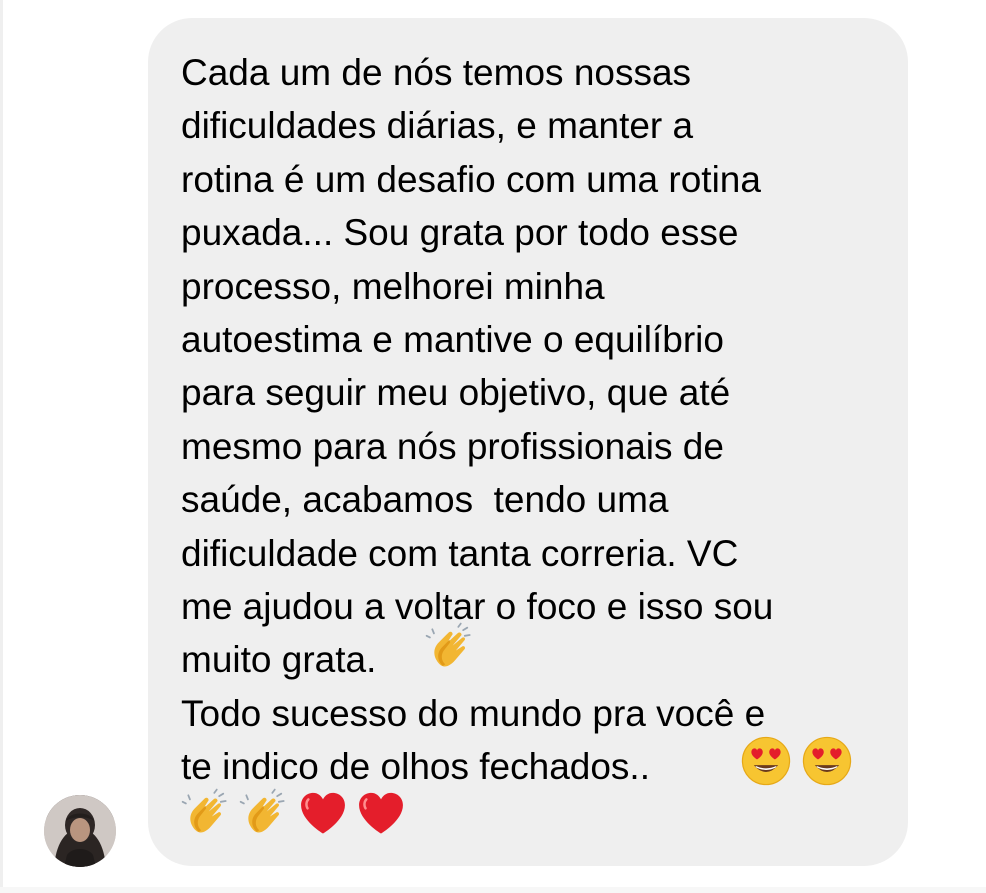  What do you see at coordinates (460, 553) in the screenshot?
I see `message-line-10: dificuldade com tanta correria. VC` at bounding box center [460, 553].